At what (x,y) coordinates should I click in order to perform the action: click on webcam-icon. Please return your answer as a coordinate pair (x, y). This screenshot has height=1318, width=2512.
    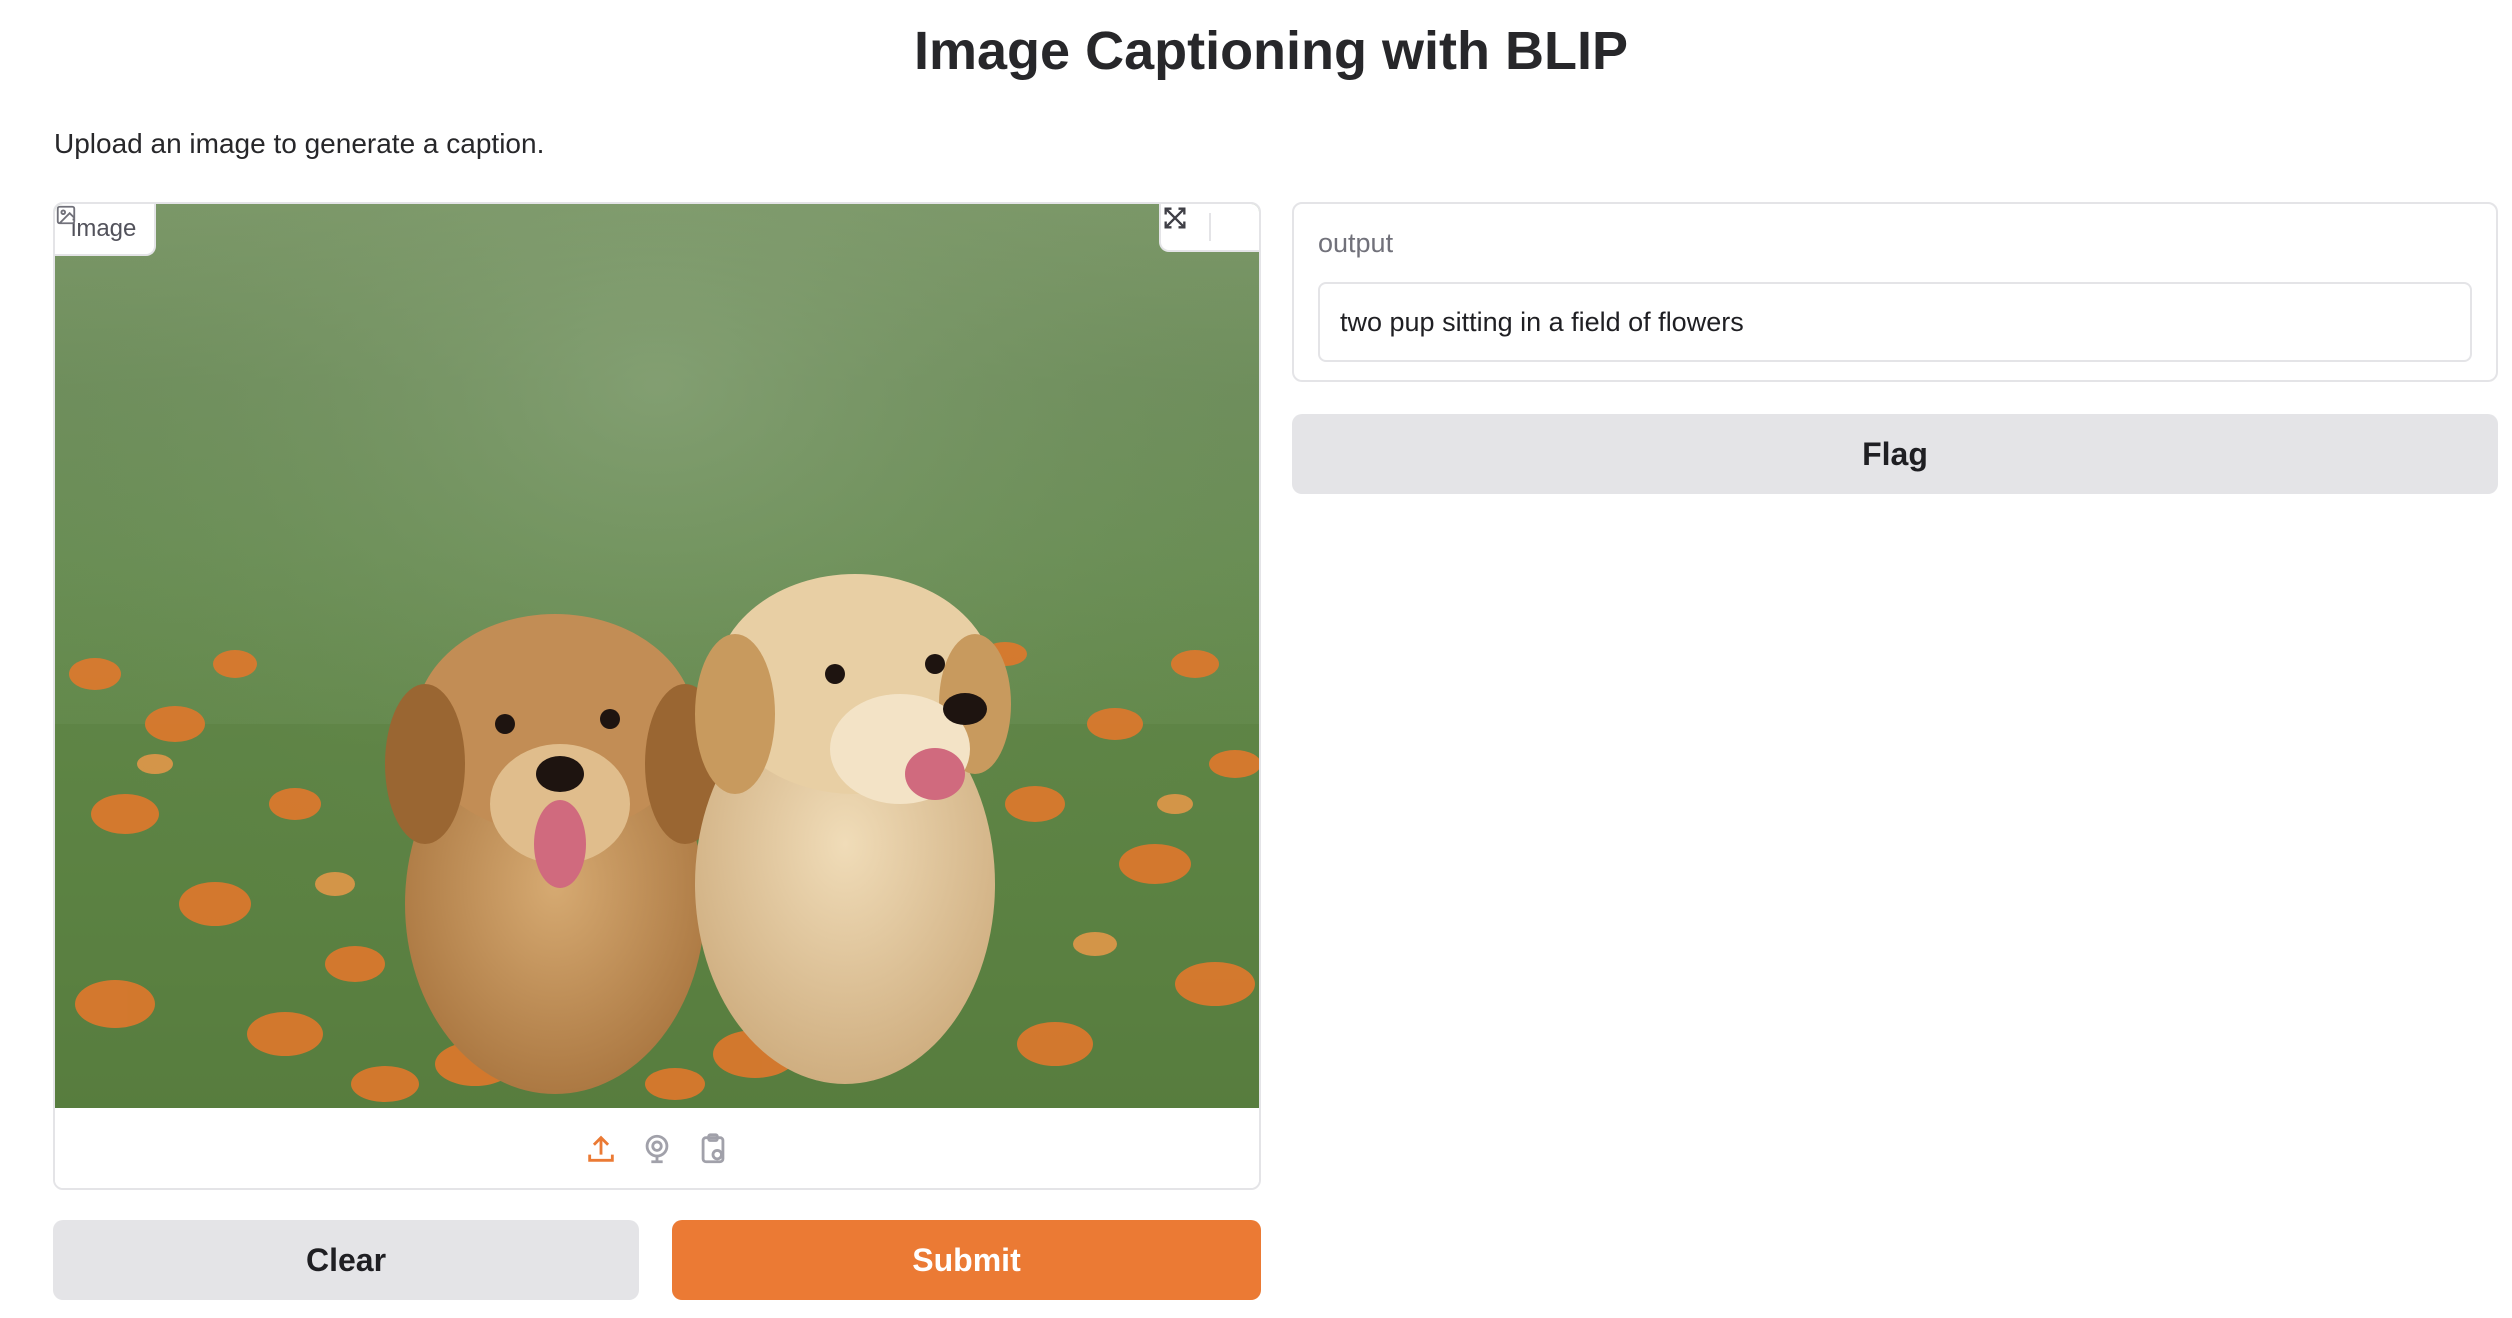
    Looking at the image, I should click on (657, 1149).